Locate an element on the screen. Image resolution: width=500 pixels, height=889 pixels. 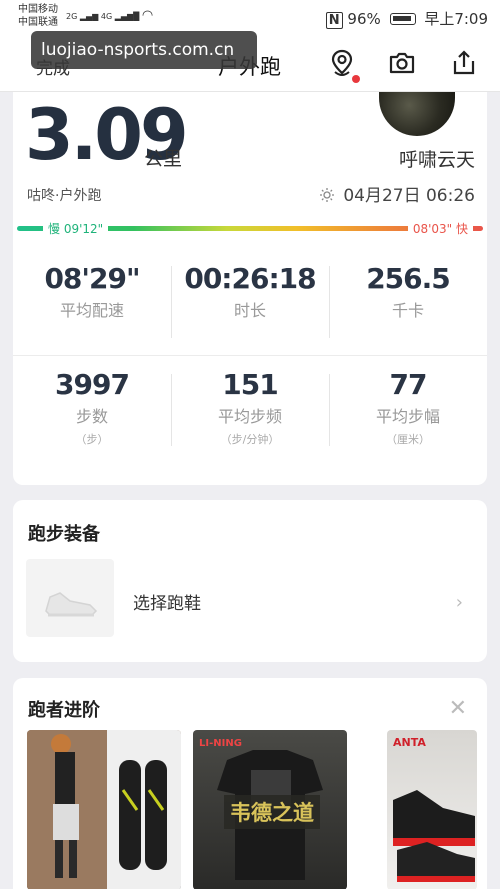
battery-percent: 96% is located at coordinates (364, 19).